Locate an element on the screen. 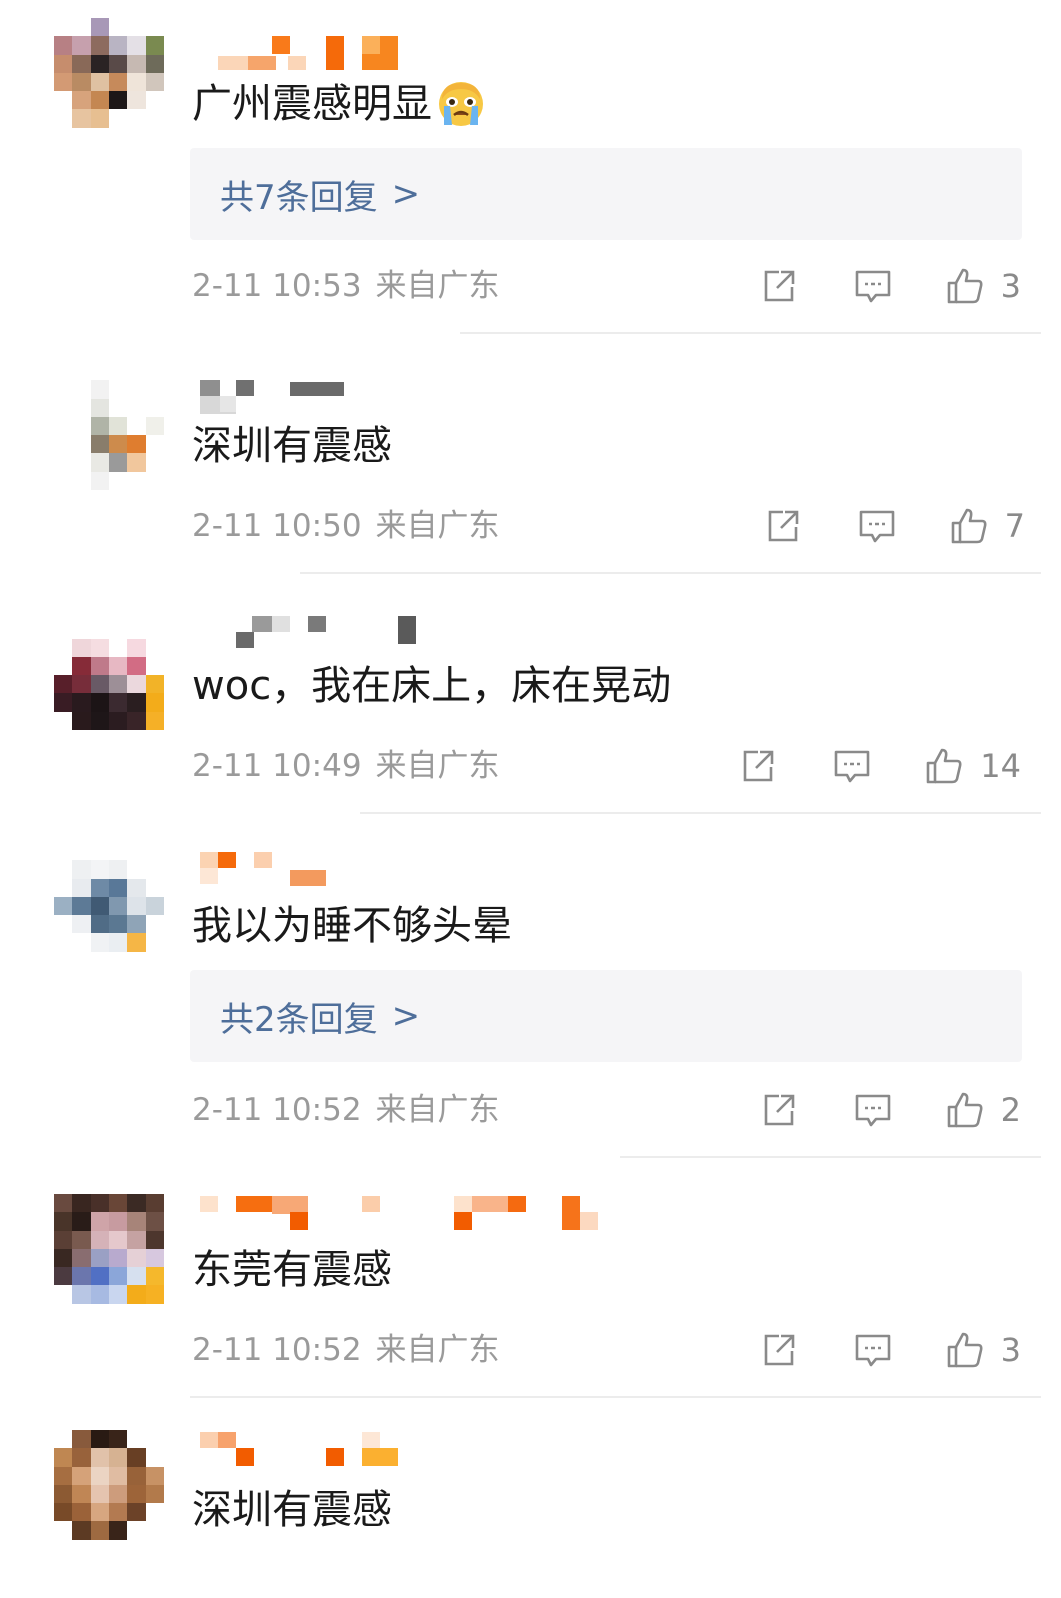 This screenshot has height=1598, width=1061. loudly-crying-face-icon is located at coordinates (461, 104).